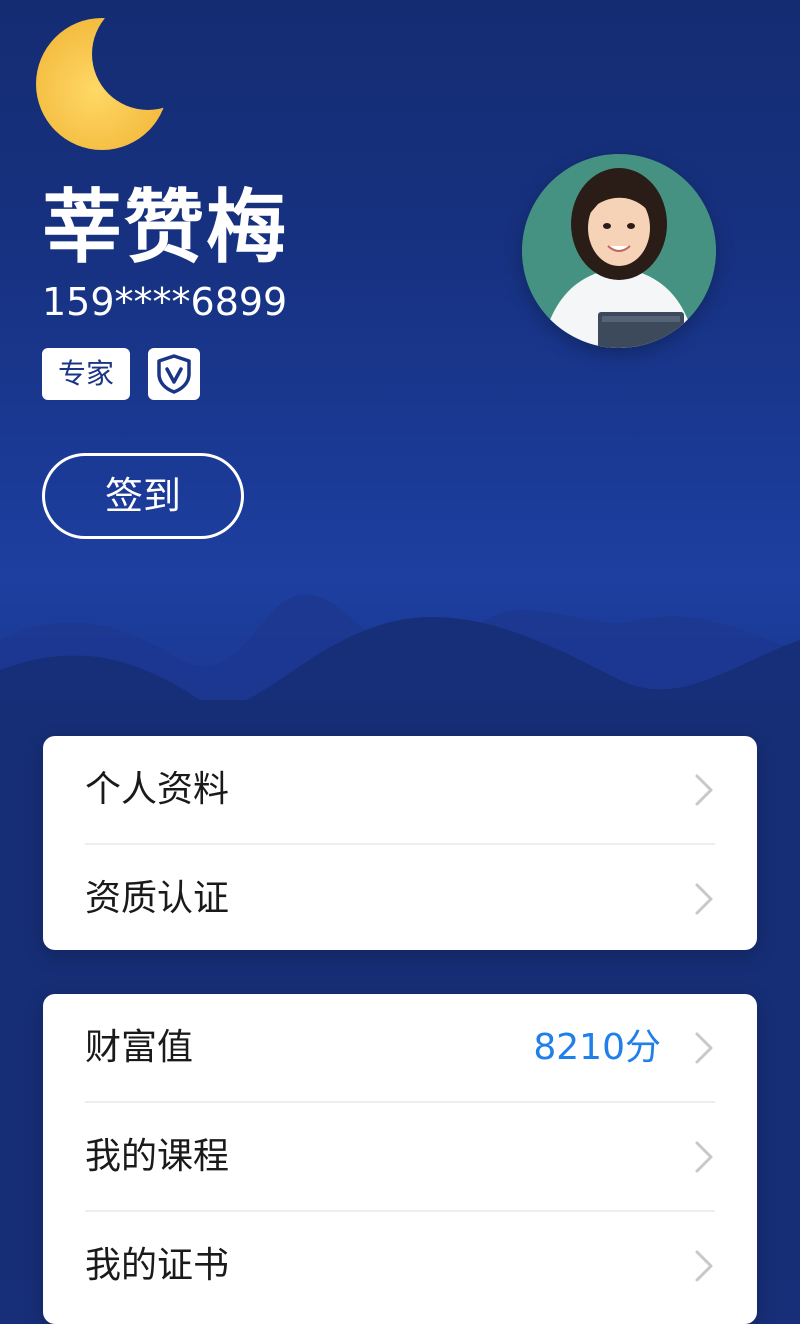  I want to click on shield-check-icon, so click(174, 374).